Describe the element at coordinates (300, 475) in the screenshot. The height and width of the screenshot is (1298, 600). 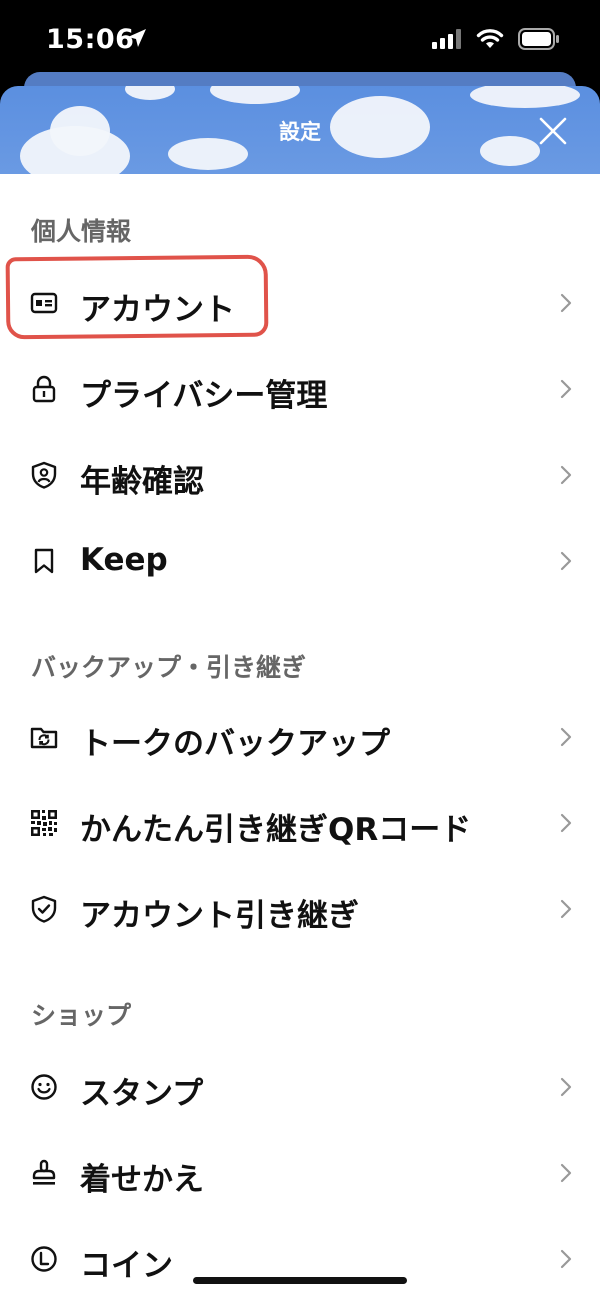
I see `settings-item-age-verification: 年齢確認` at that location.